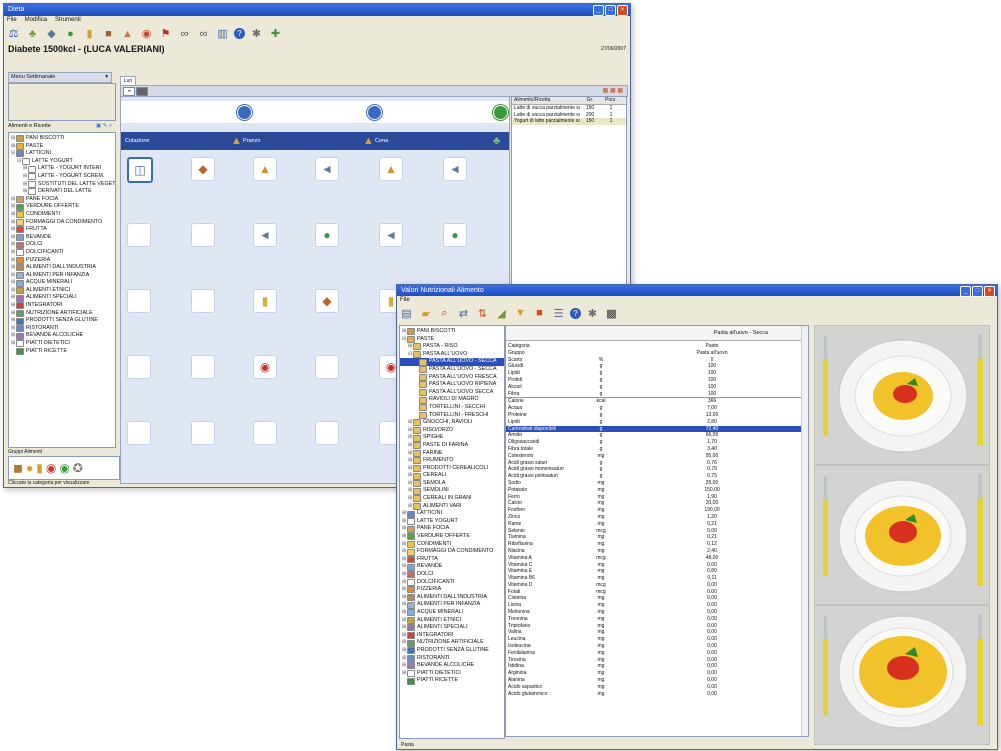 The image size is (1001, 751). Describe the element at coordinates (569, 108) in the screenshot. I see `list-item: Latte di vacca parzialmente scremato 150 1` at that location.